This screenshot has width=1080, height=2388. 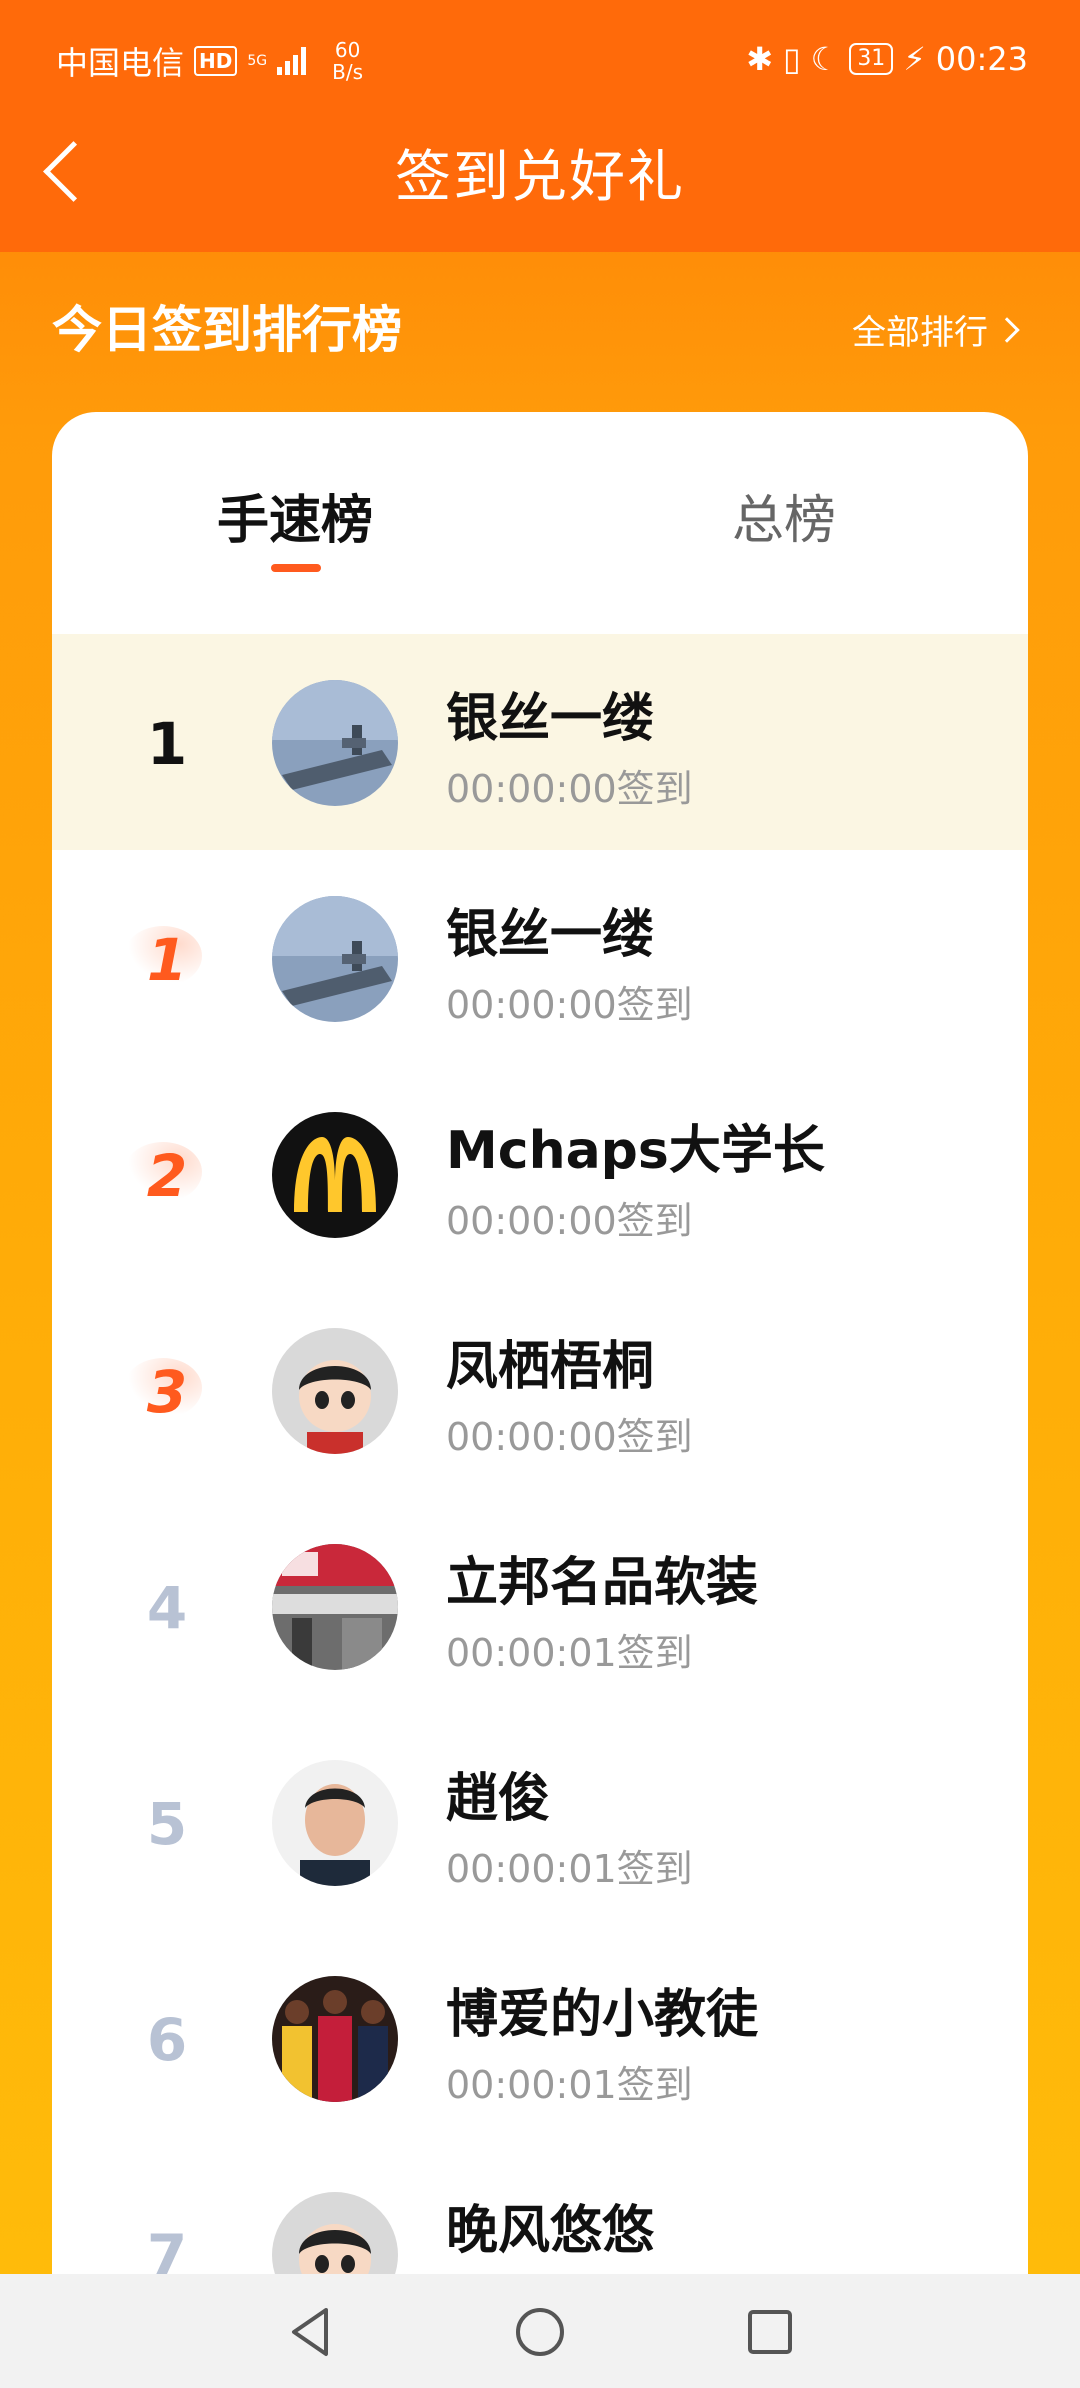 I want to click on system-nav-bar, so click(x=540, y=2331).